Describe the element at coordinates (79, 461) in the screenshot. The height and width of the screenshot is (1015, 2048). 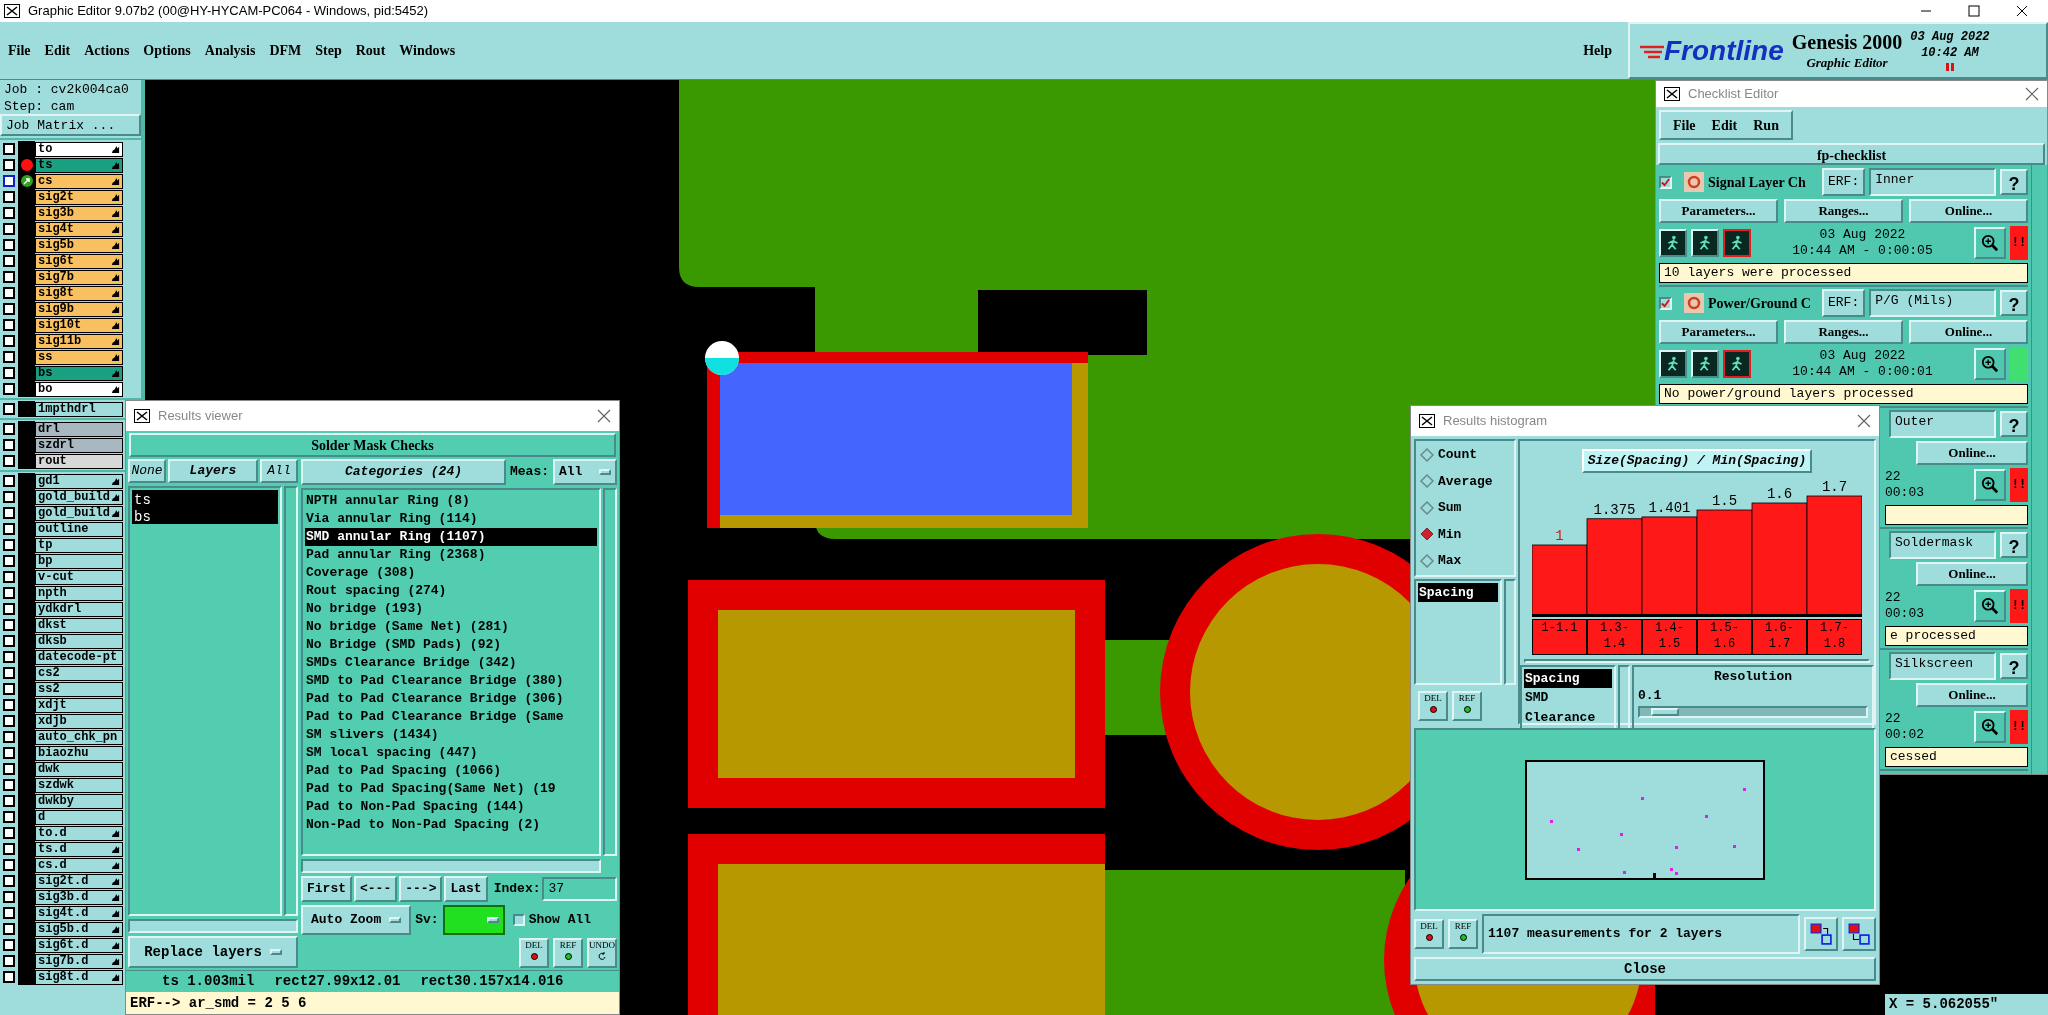
I see `layer-name: rout` at that location.